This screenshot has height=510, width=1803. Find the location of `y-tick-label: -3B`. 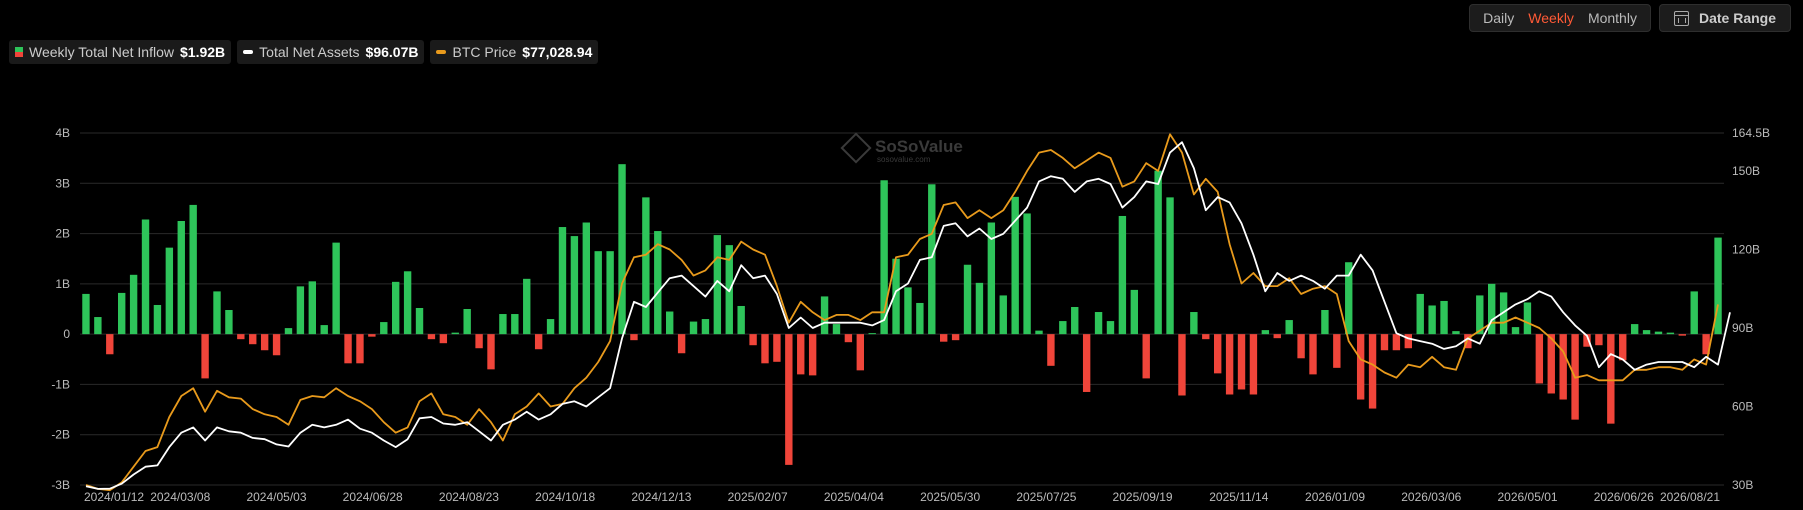

y-tick-label: -3B is located at coordinates (60, 485).